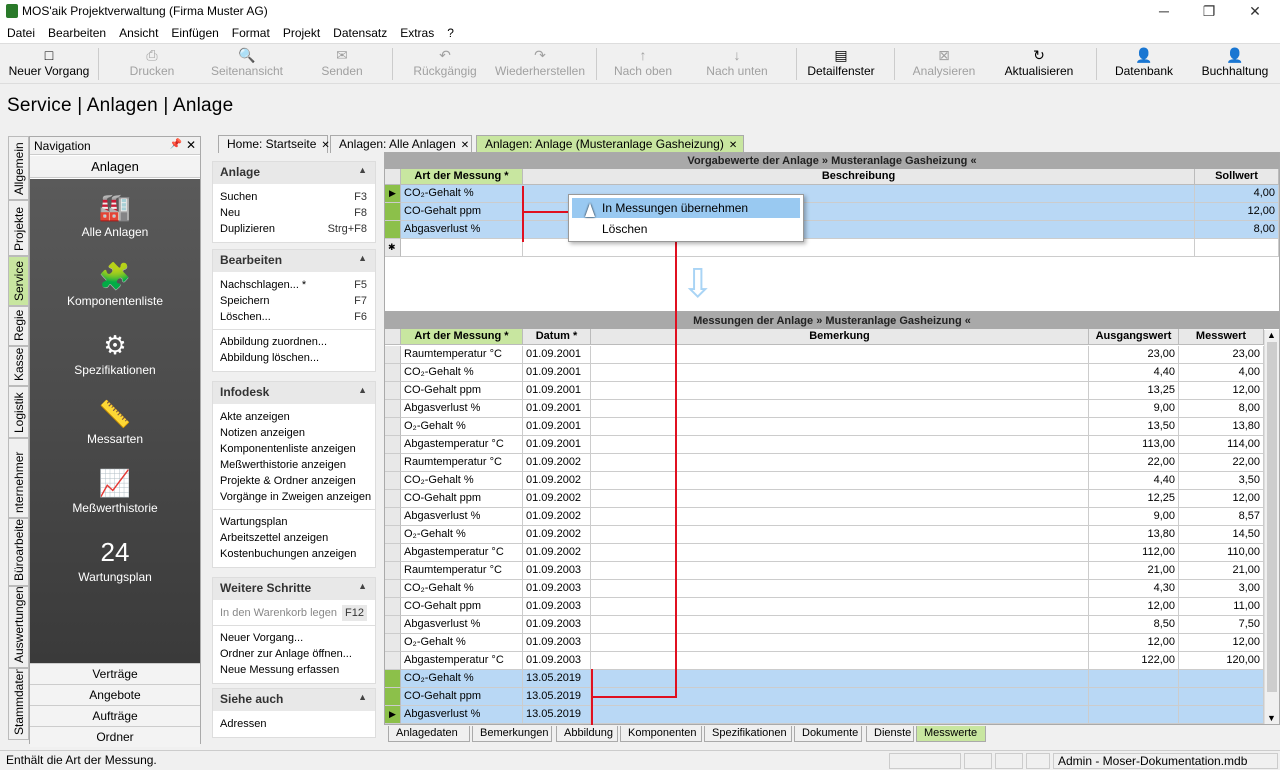 The image size is (1280, 770). What do you see at coordinates (250, 32) in the screenshot?
I see `menu-4: Format` at bounding box center [250, 32].